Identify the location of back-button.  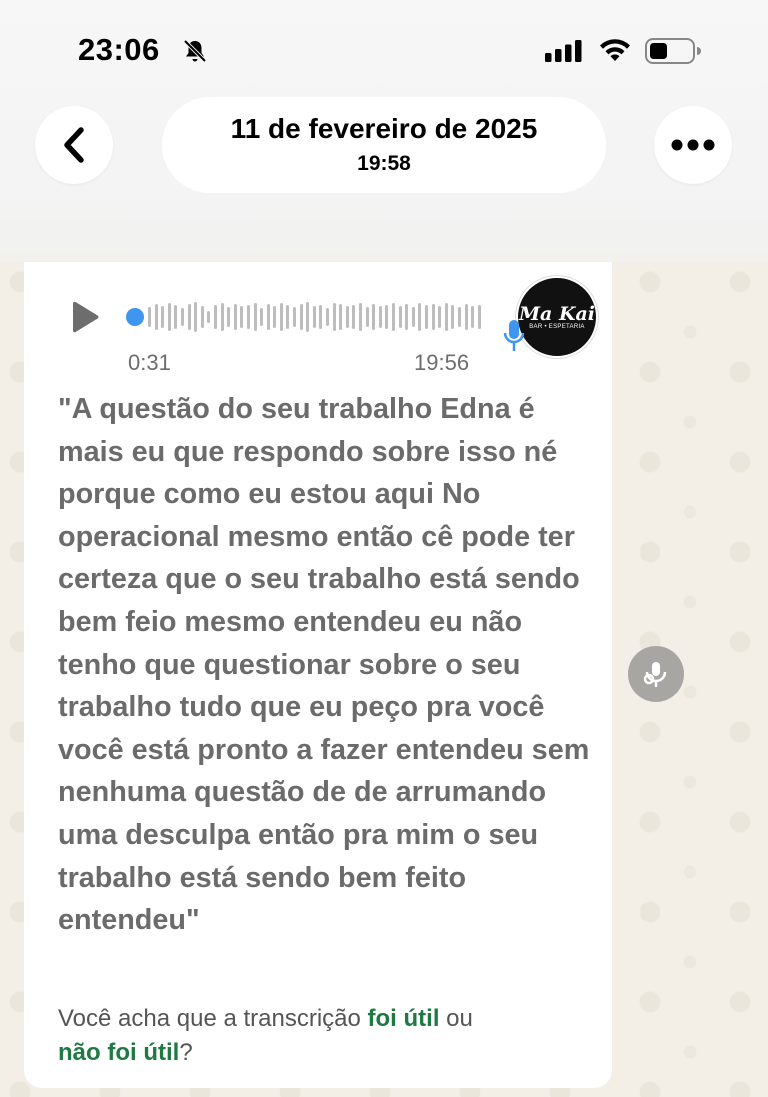
(74, 145).